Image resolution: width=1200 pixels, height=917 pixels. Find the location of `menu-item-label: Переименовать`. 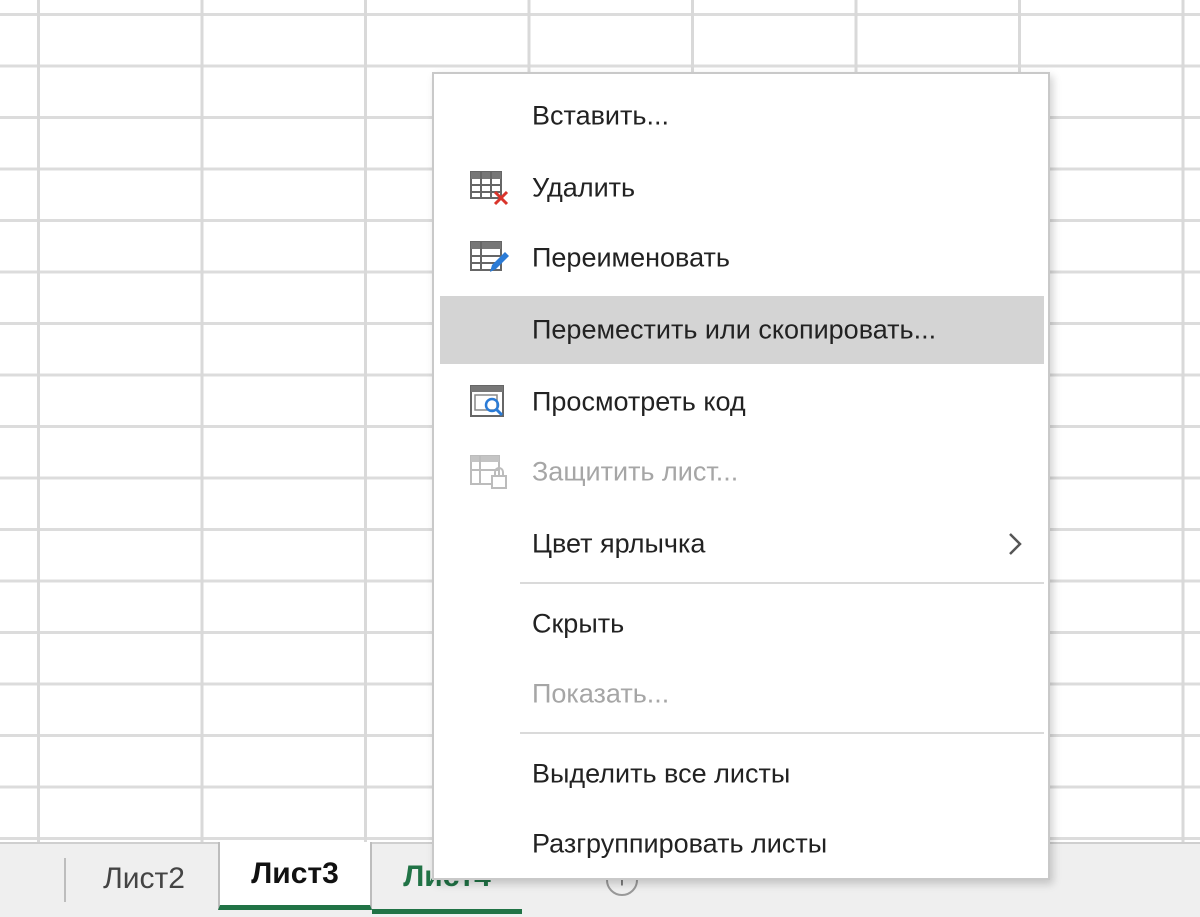

menu-item-label: Переименовать is located at coordinates (631, 257).